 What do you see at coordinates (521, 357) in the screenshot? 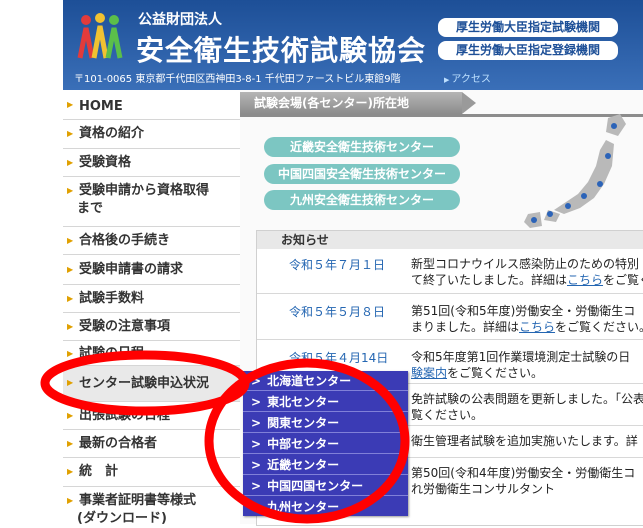
I see `news-text-line1: 令和5年度第1回作業環境測定士試験の日` at bounding box center [521, 357].